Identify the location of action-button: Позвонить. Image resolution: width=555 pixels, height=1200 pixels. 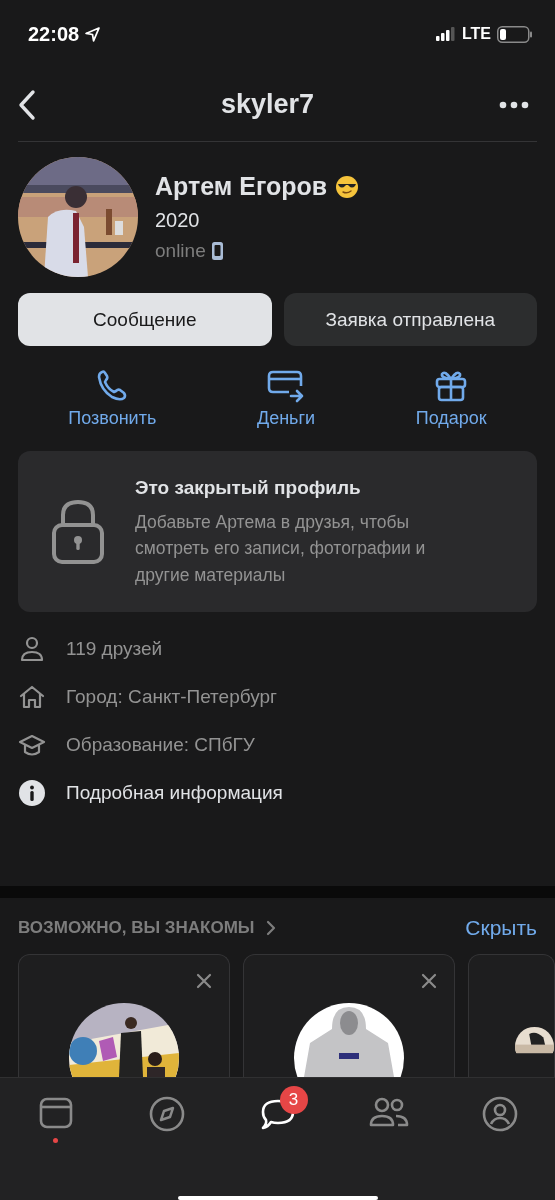
(112, 398).